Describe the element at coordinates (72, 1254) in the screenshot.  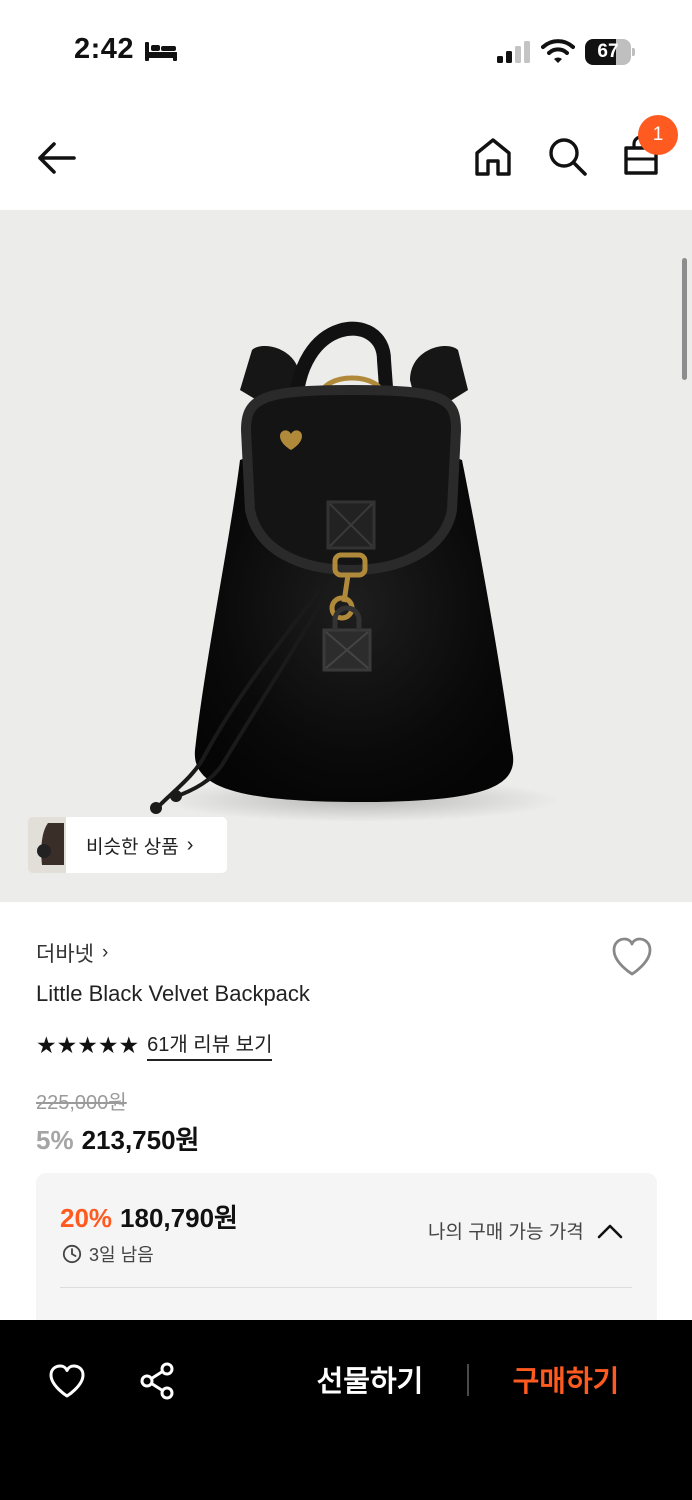
I see `clock-icon` at that location.